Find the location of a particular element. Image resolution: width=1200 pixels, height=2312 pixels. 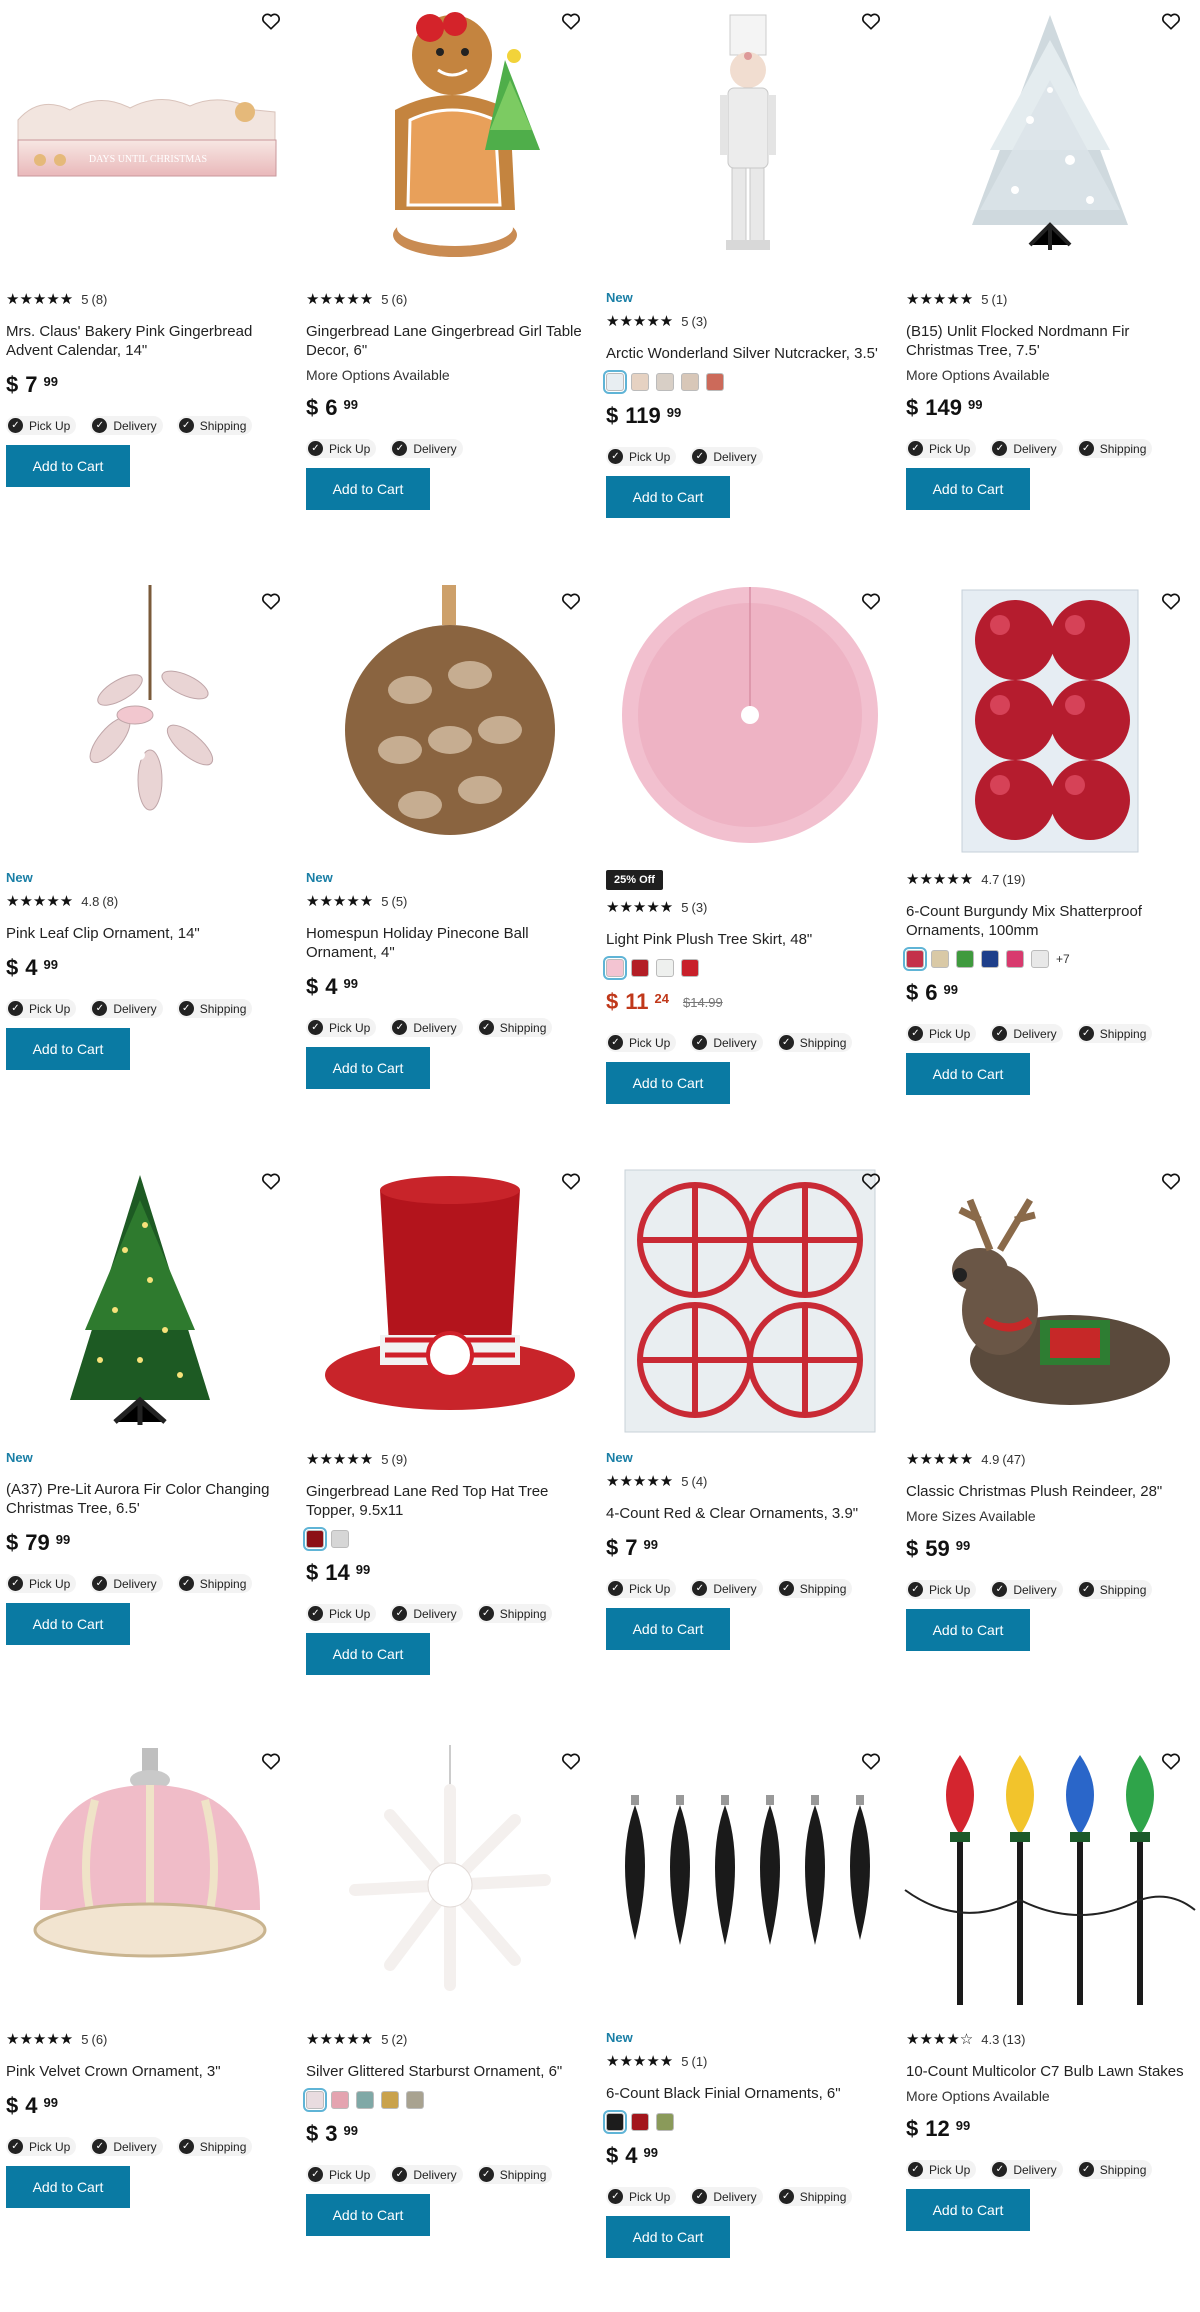

rating: ★★★★★ 5 (6) is located at coordinates (451, 299).